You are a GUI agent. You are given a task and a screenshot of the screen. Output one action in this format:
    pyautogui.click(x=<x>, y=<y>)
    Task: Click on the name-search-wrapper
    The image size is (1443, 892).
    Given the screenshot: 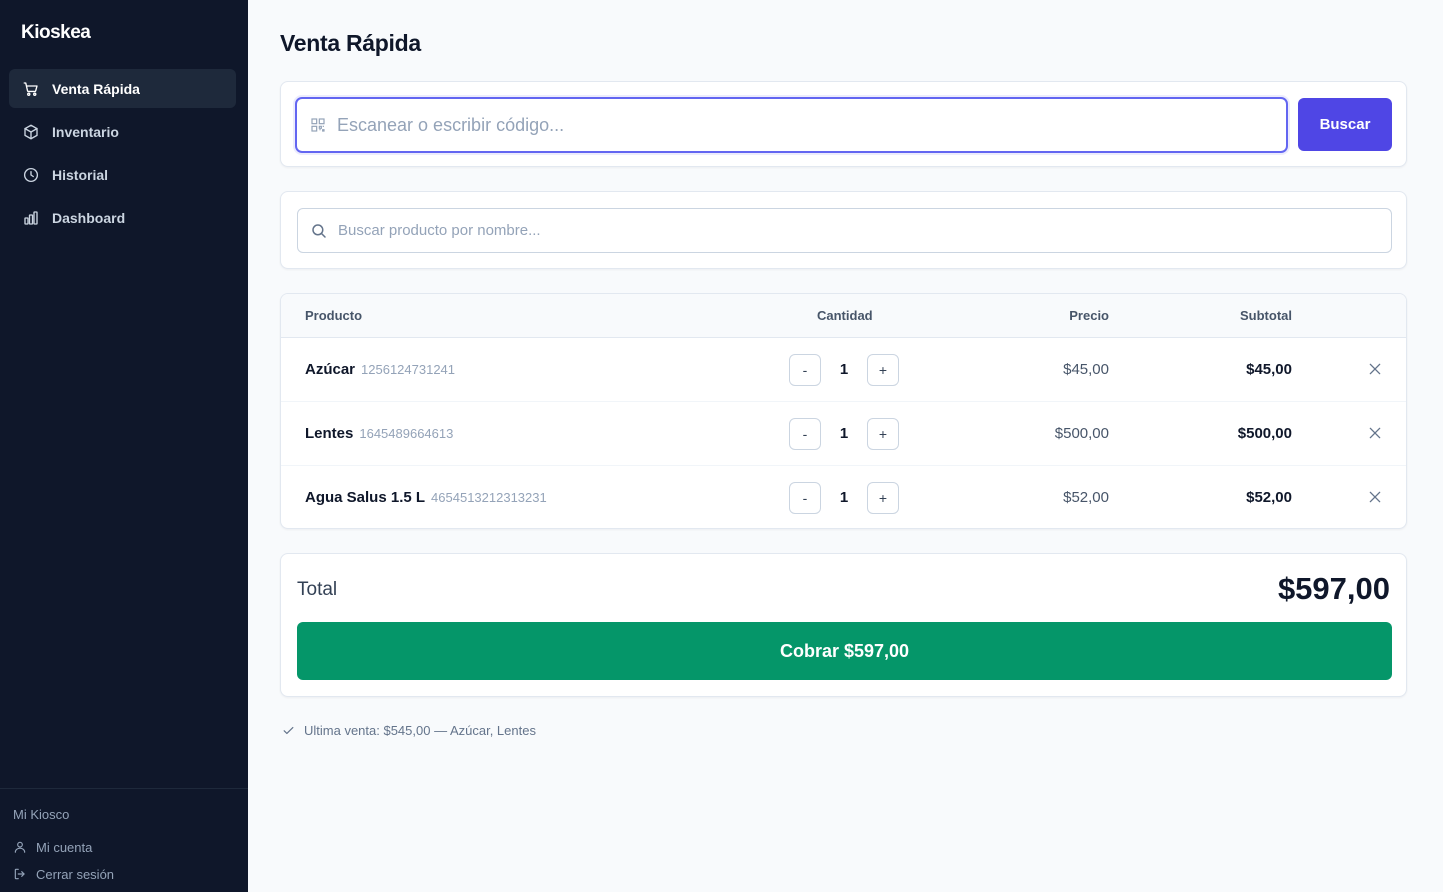 What is the action you would take?
    pyautogui.click(x=844, y=230)
    